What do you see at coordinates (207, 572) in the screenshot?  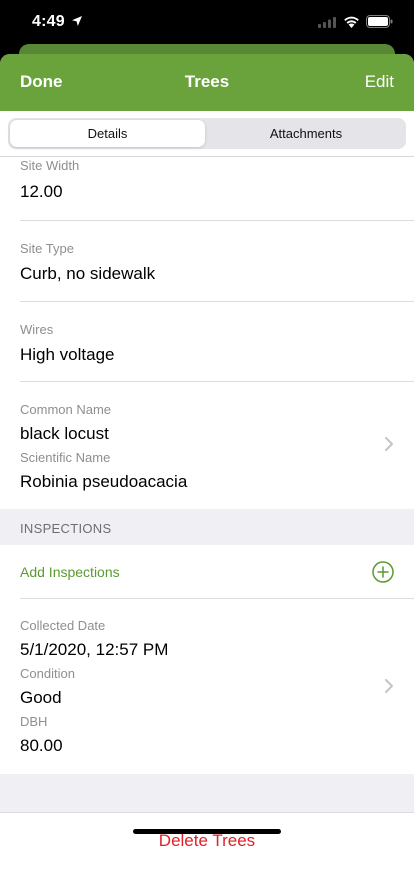 I see `add-inspections-row: Add Inspections` at bounding box center [207, 572].